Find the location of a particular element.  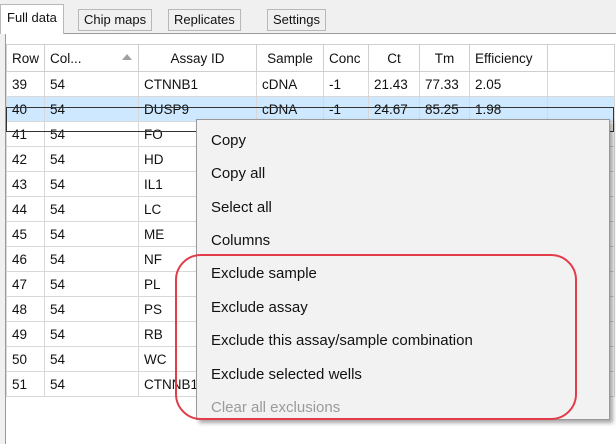

table-cell: 40 is located at coordinates (25, 109).